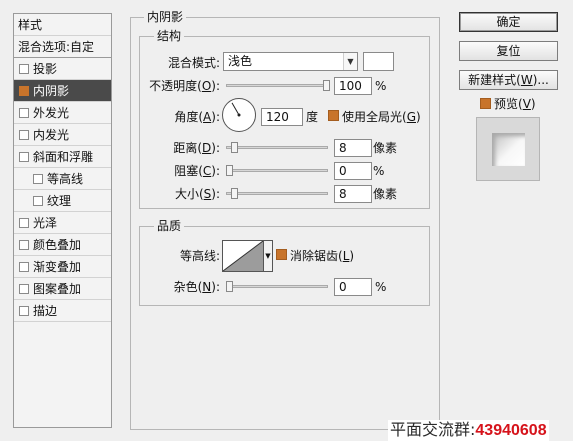 The height and width of the screenshot is (441, 573). Describe the element at coordinates (240, 61) in the screenshot. I see `blend-mode-value: 浅色` at that location.